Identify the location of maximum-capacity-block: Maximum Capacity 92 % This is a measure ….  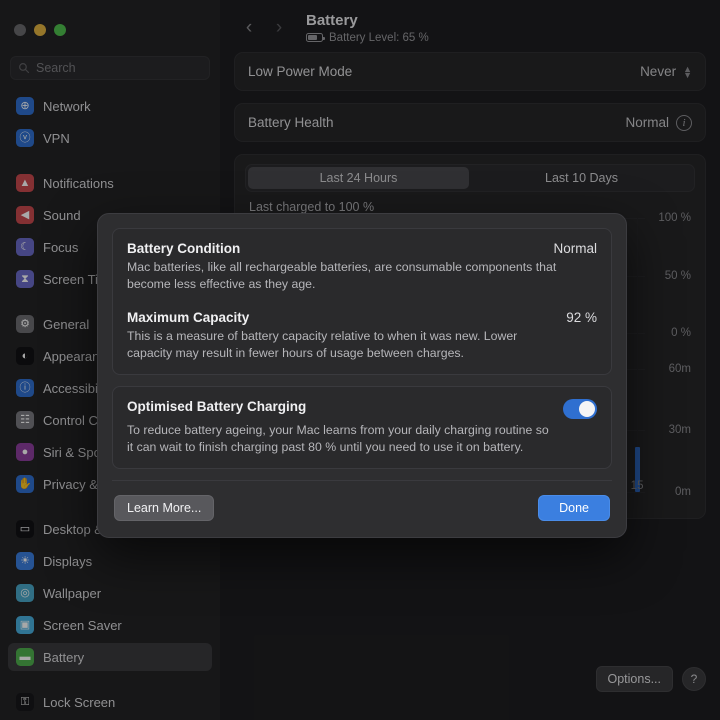
(362, 336).